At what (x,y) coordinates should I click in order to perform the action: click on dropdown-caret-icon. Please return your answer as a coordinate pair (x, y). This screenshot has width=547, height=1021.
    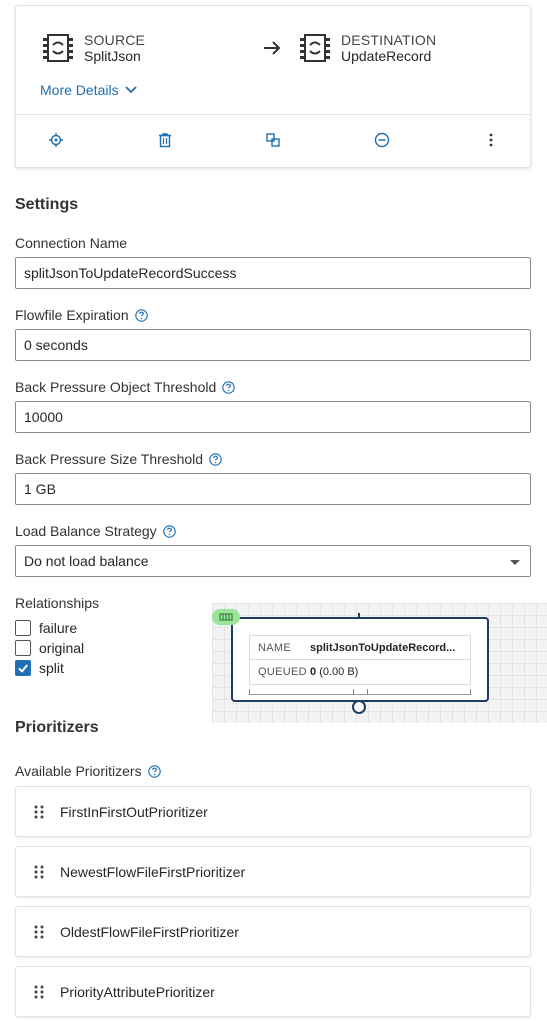
    Looking at the image, I should click on (515, 562).